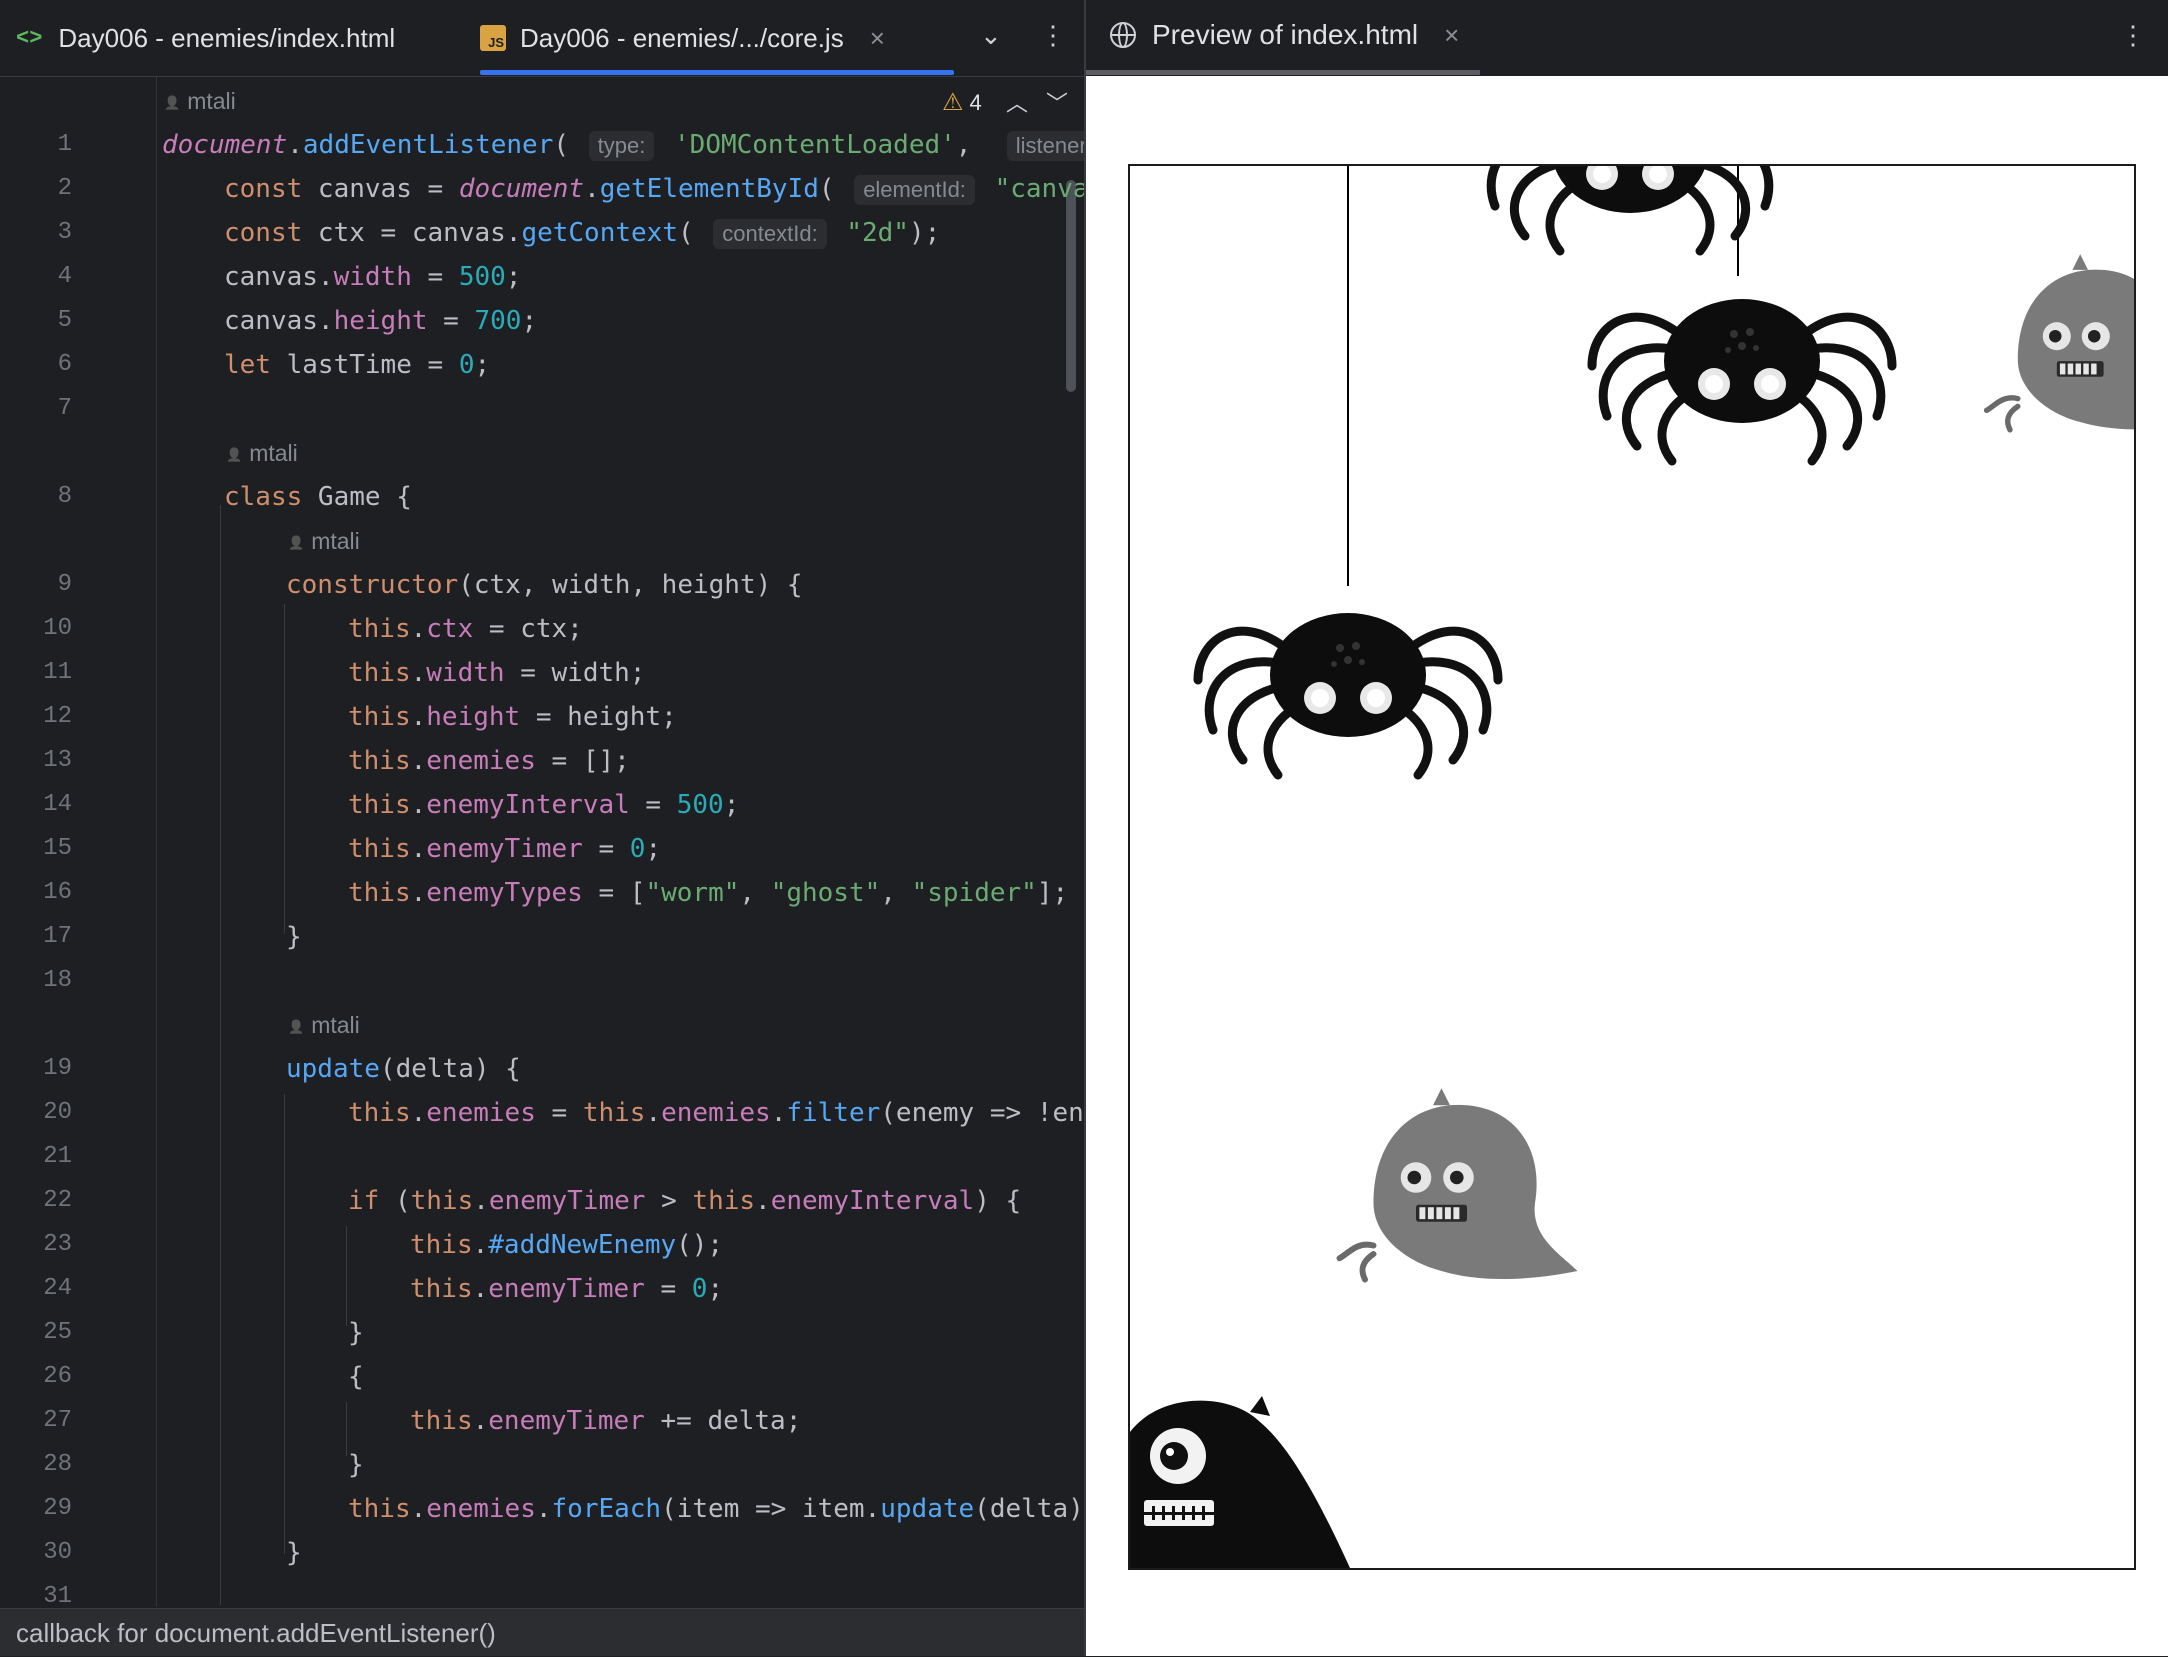  I want to click on chevron-down-icon: ﹀, so click(1057, 102).